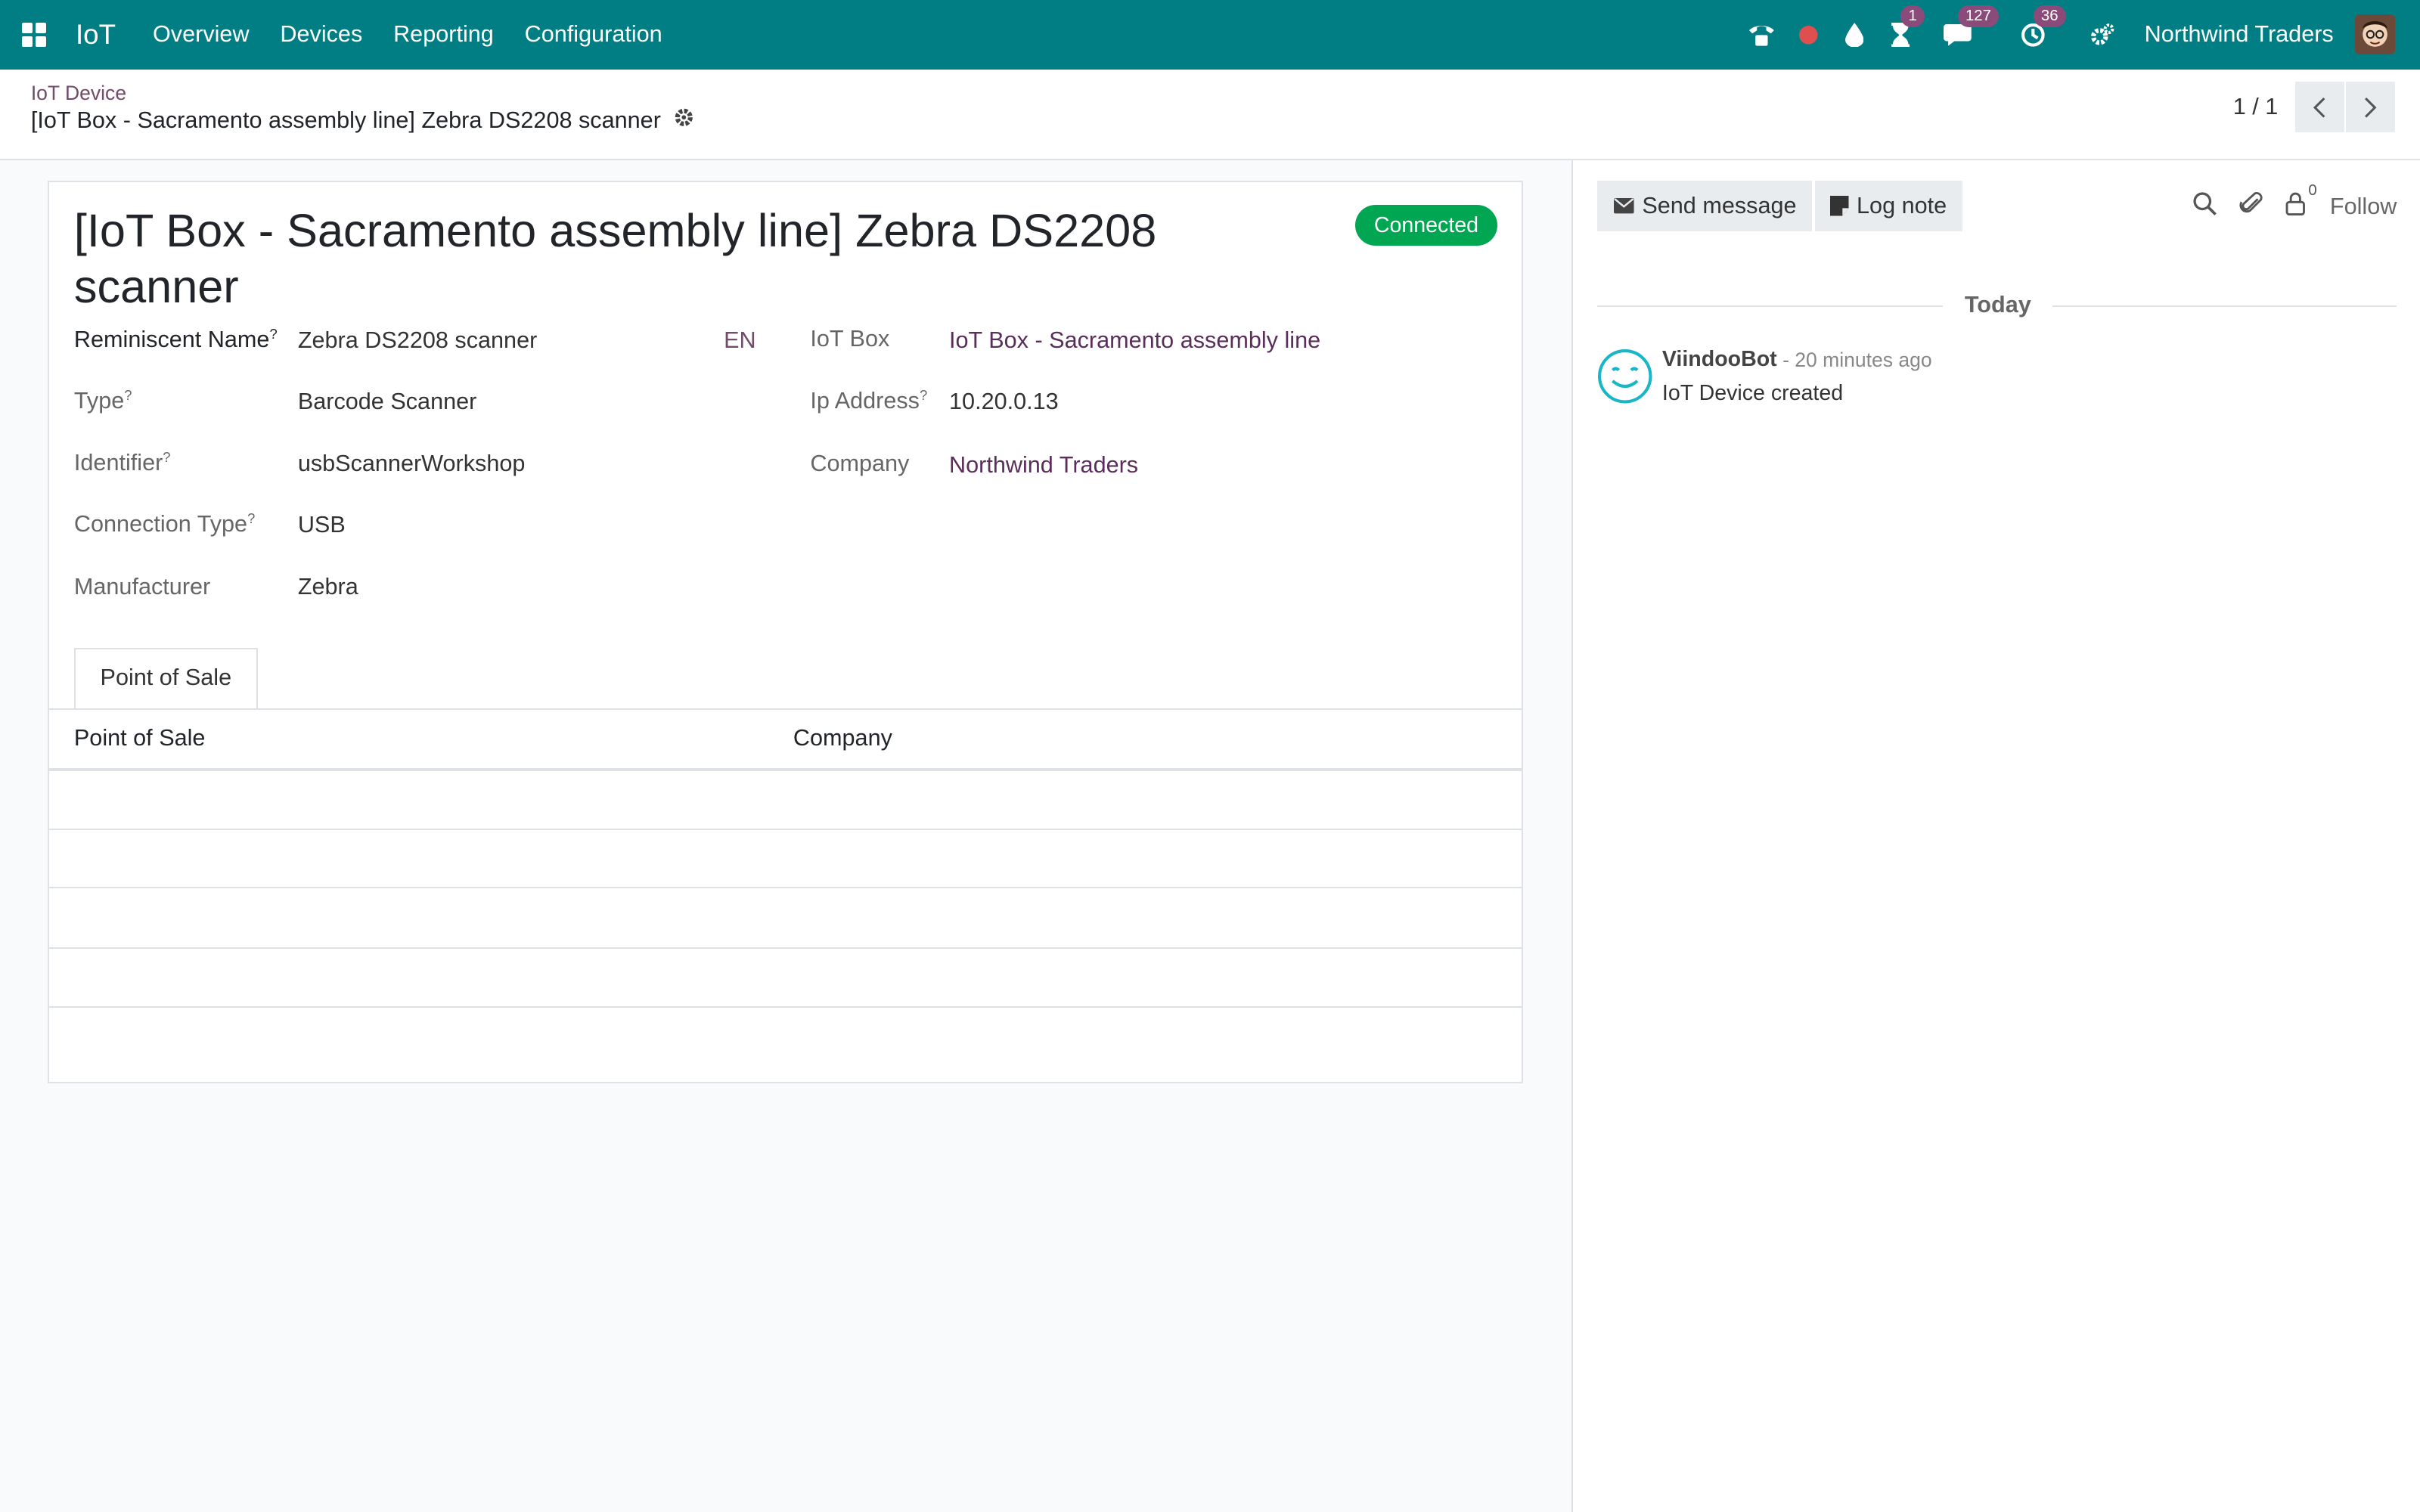  Describe the element at coordinates (444, 34) in the screenshot. I see `menu-reporting: Reporting` at that location.